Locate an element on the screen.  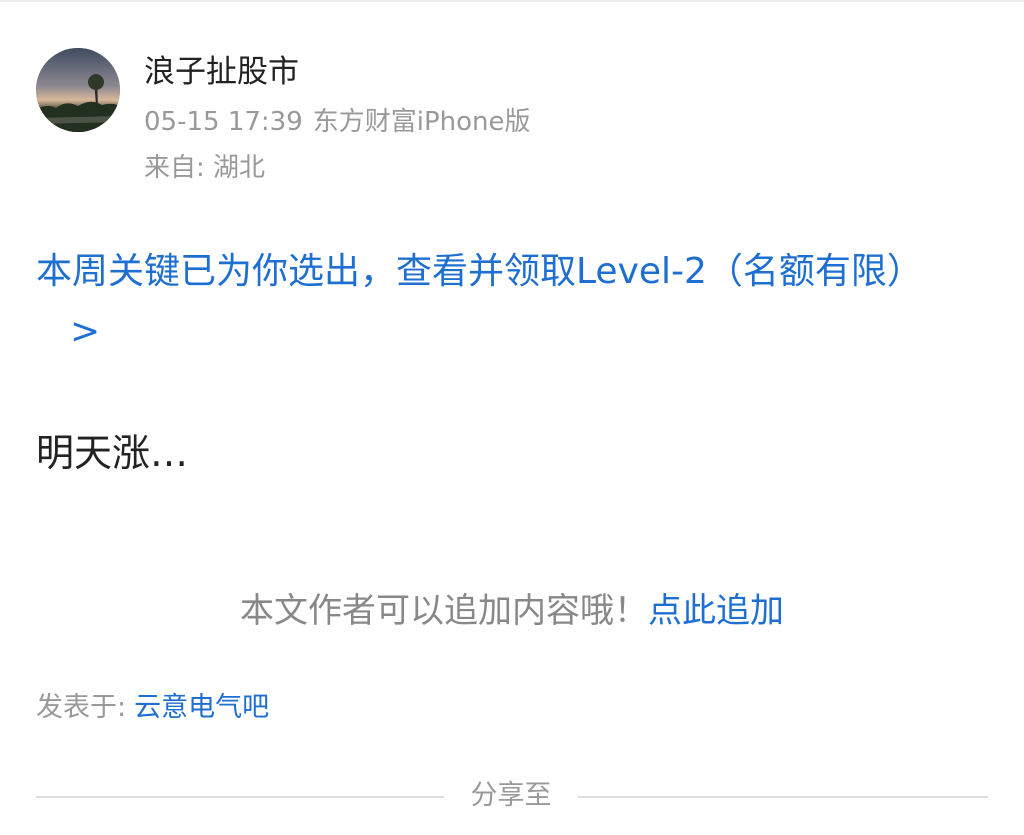
author-name: 浪子扯股市 is located at coordinates (221, 72).